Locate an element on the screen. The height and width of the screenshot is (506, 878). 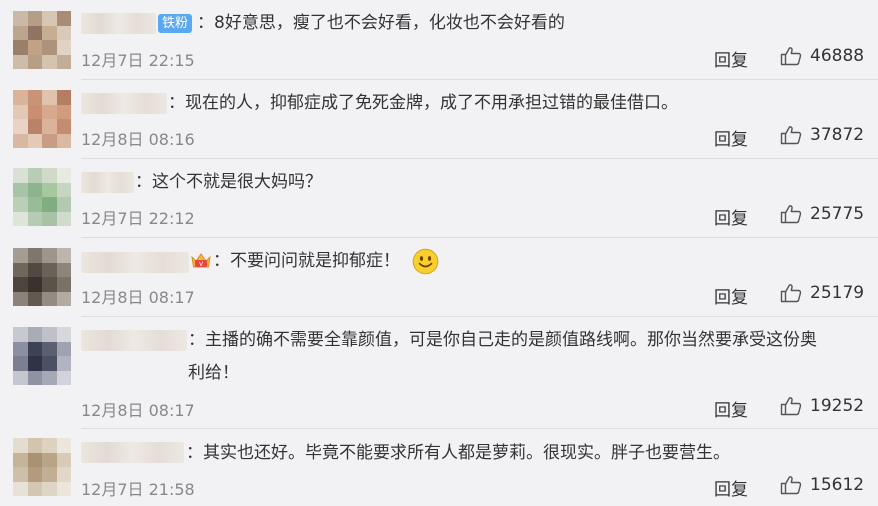
smiley-emoji-icon is located at coordinates (425, 261).